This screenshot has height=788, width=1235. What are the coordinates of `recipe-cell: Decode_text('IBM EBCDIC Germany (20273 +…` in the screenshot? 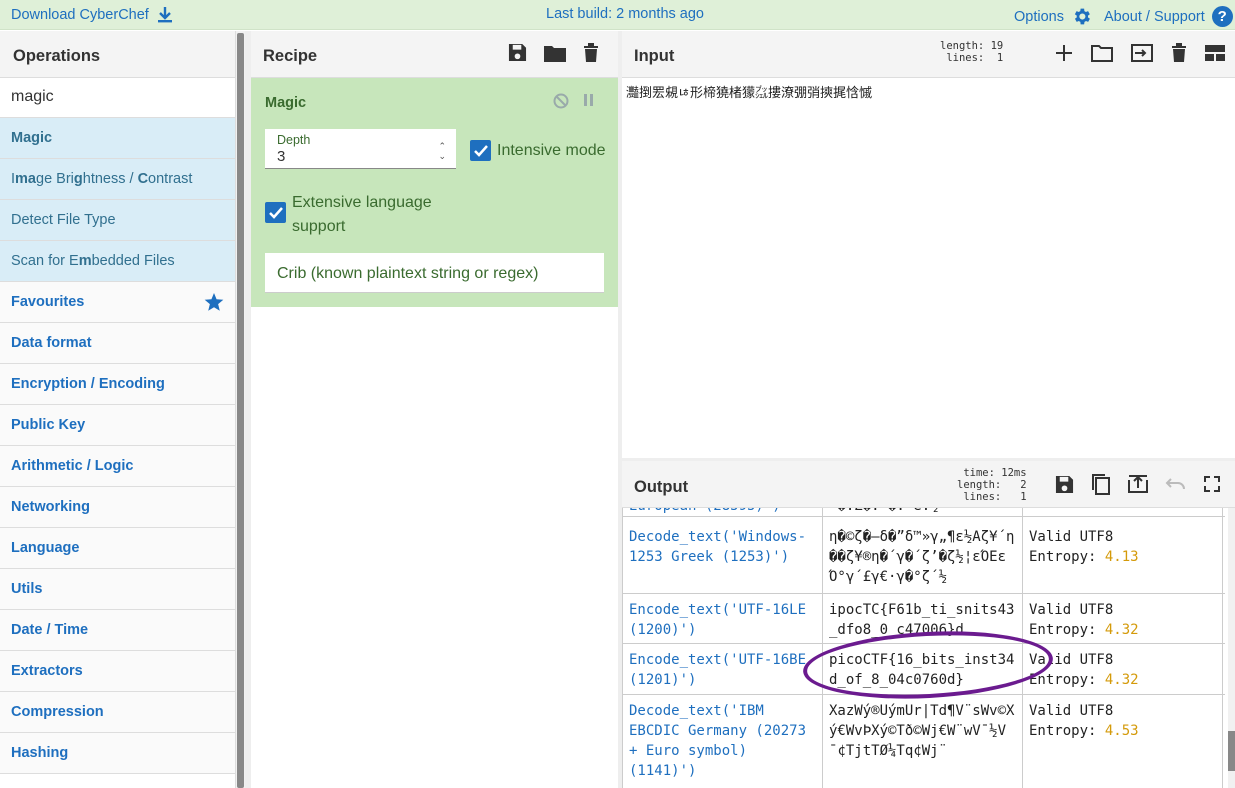 It's located at (721, 741).